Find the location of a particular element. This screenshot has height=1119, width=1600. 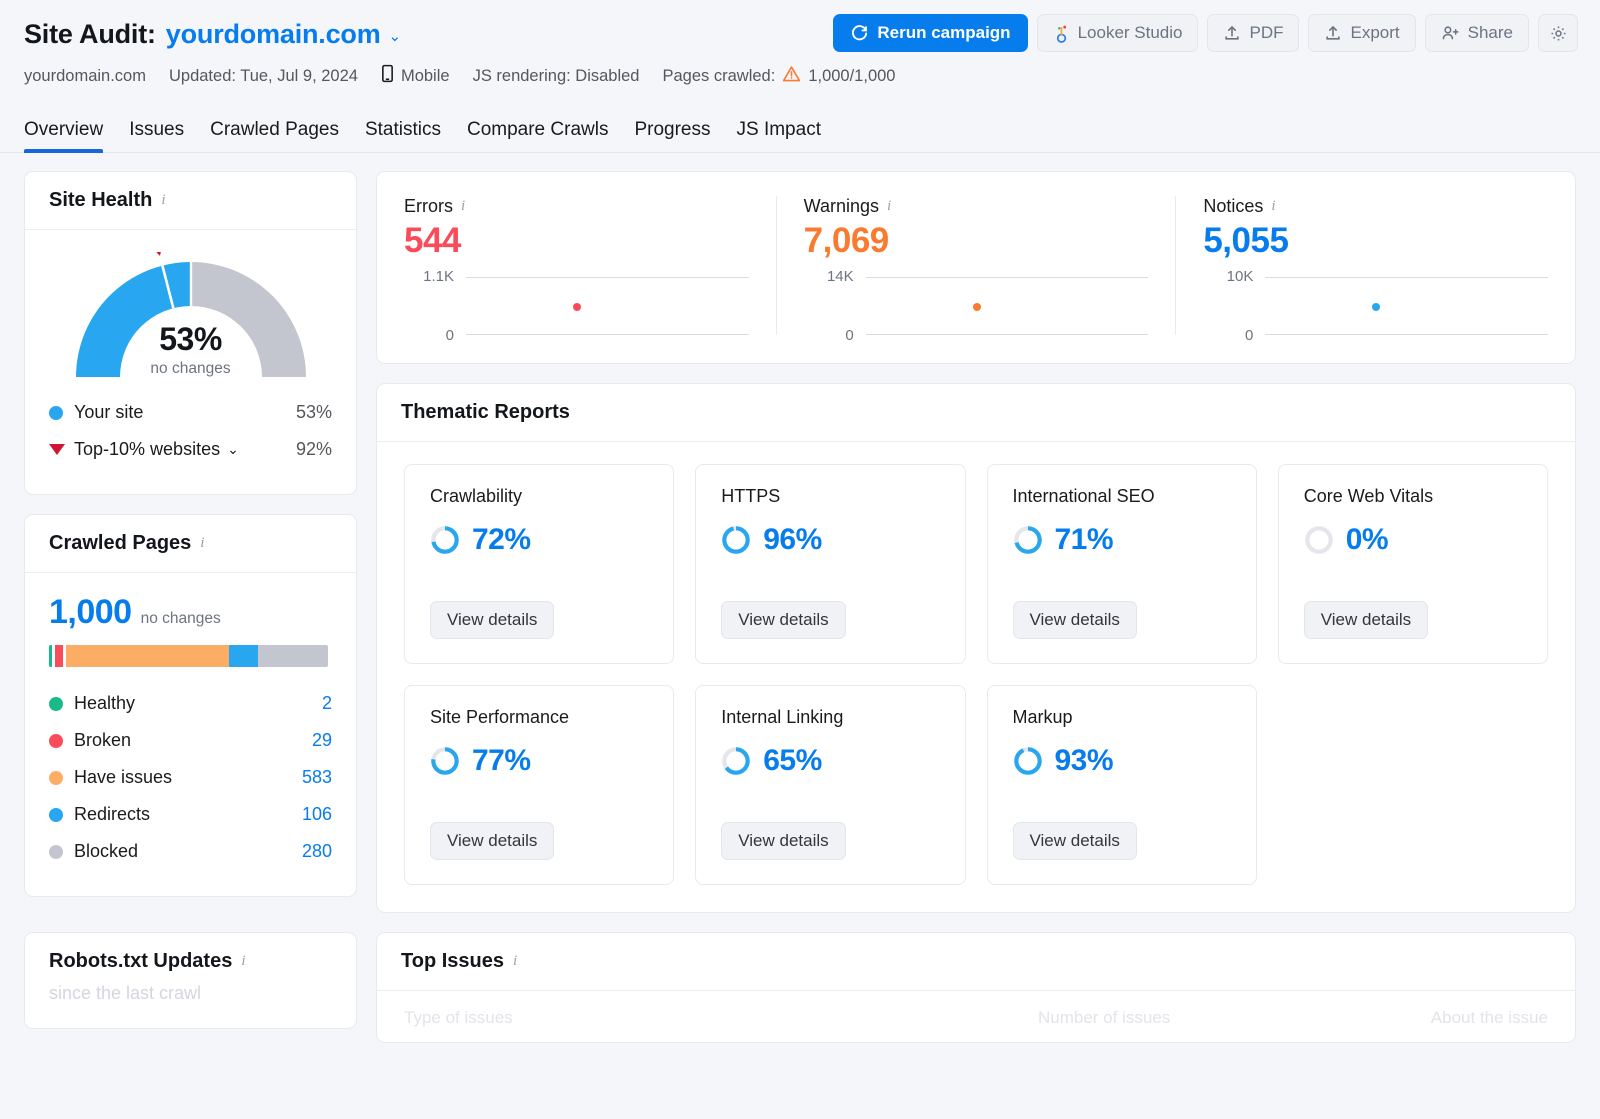

thematic-card-core-web-vitals: Core Web Vitals 0% View details is located at coordinates (1412, 564).